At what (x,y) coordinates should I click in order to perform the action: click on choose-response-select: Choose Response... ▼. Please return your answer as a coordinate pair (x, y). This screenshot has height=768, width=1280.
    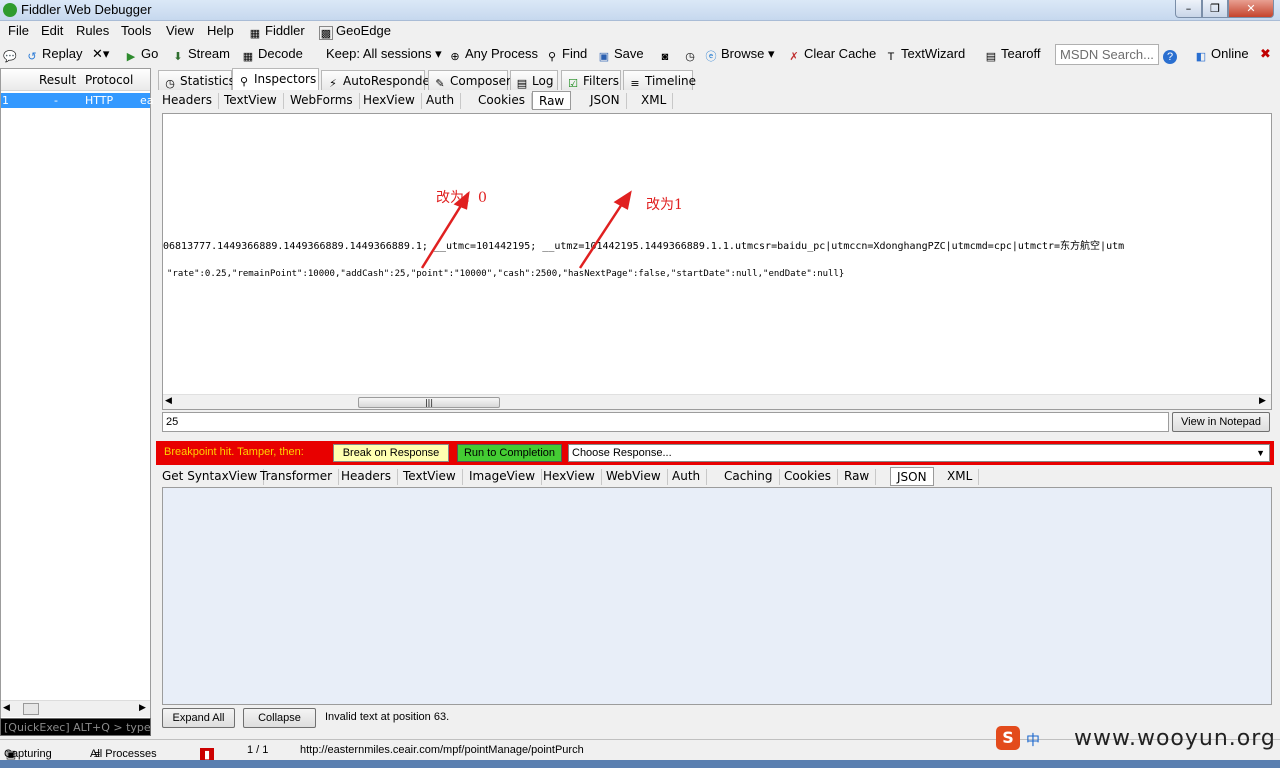
    Looking at the image, I should click on (919, 453).